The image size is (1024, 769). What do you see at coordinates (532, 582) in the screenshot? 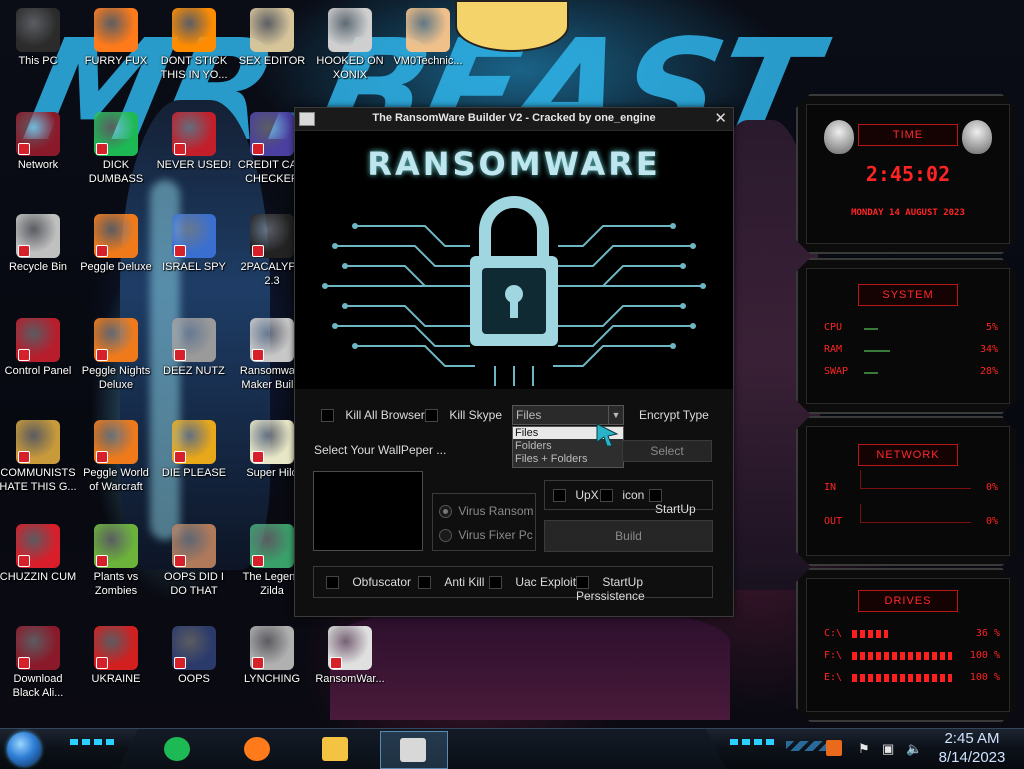
I see `uac-exploit-option: Uac Exploit` at bounding box center [532, 582].